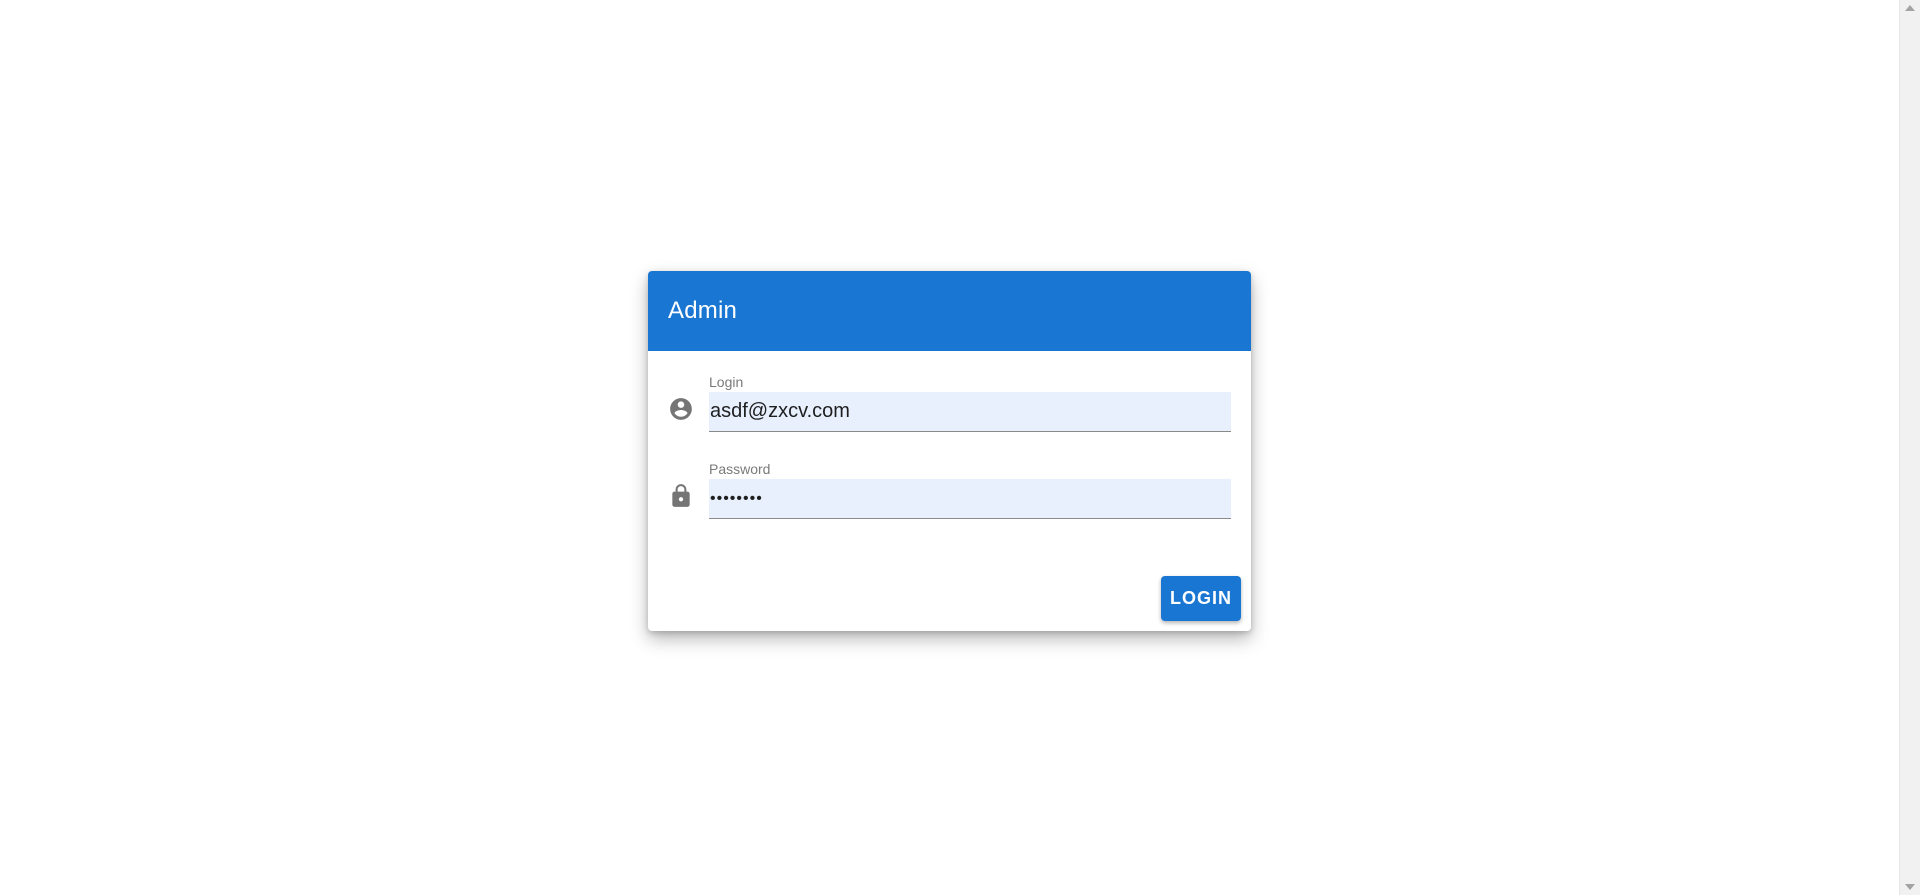 The height and width of the screenshot is (895, 1920). What do you see at coordinates (949, 451) in the screenshot?
I see `login-card: Admin Login Password LOGIN` at bounding box center [949, 451].